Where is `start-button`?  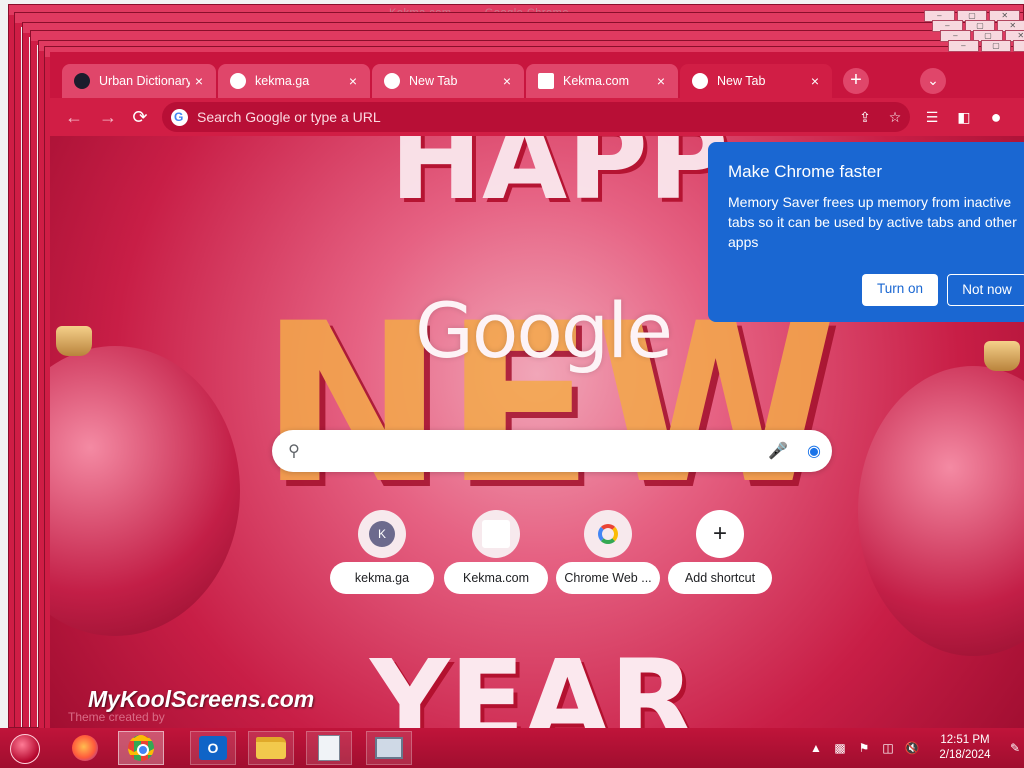
start-button is located at coordinates (25, 749).